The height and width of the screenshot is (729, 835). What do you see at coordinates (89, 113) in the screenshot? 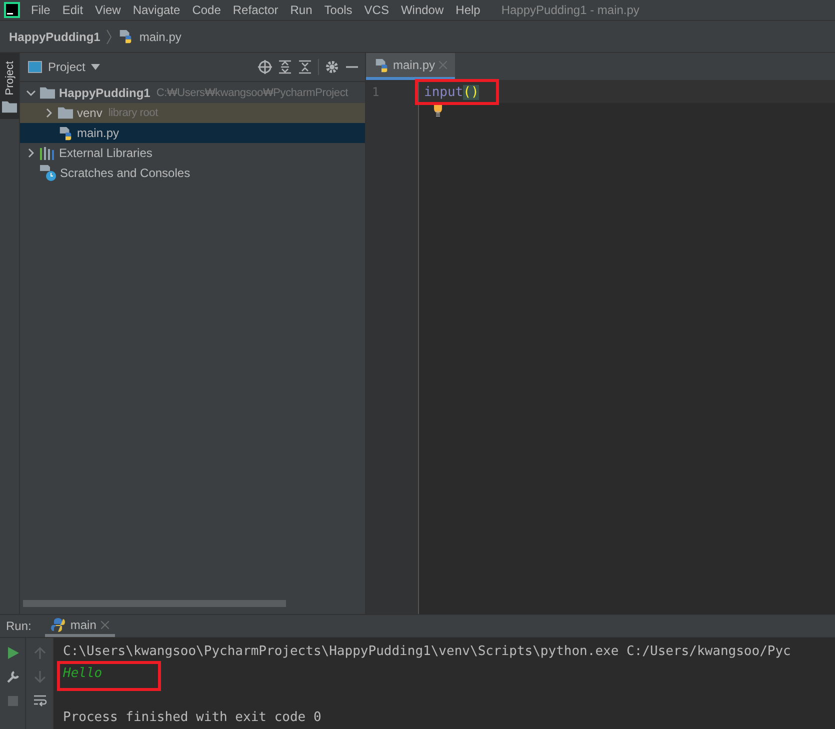
I see `tree-label: venv` at bounding box center [89, 113].